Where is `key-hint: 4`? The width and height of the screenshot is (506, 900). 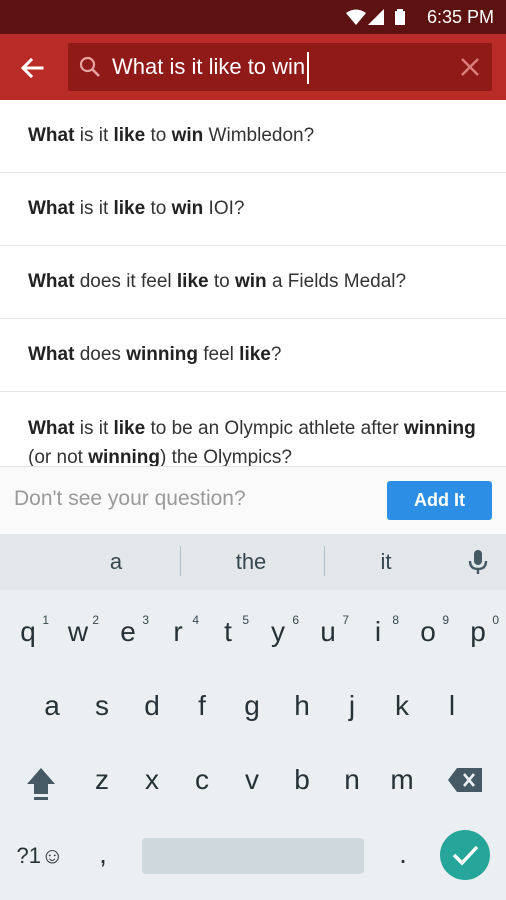 key-hint: 4 is located at coordinates (195, 620).